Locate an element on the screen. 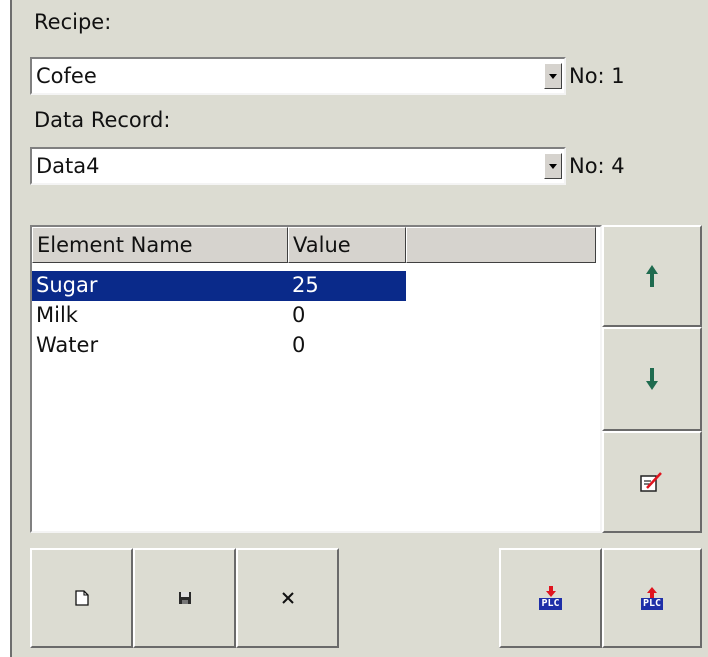 The height and width of the screenshot is (657, 708). new-document-icon is located at coordinates (81, 598).